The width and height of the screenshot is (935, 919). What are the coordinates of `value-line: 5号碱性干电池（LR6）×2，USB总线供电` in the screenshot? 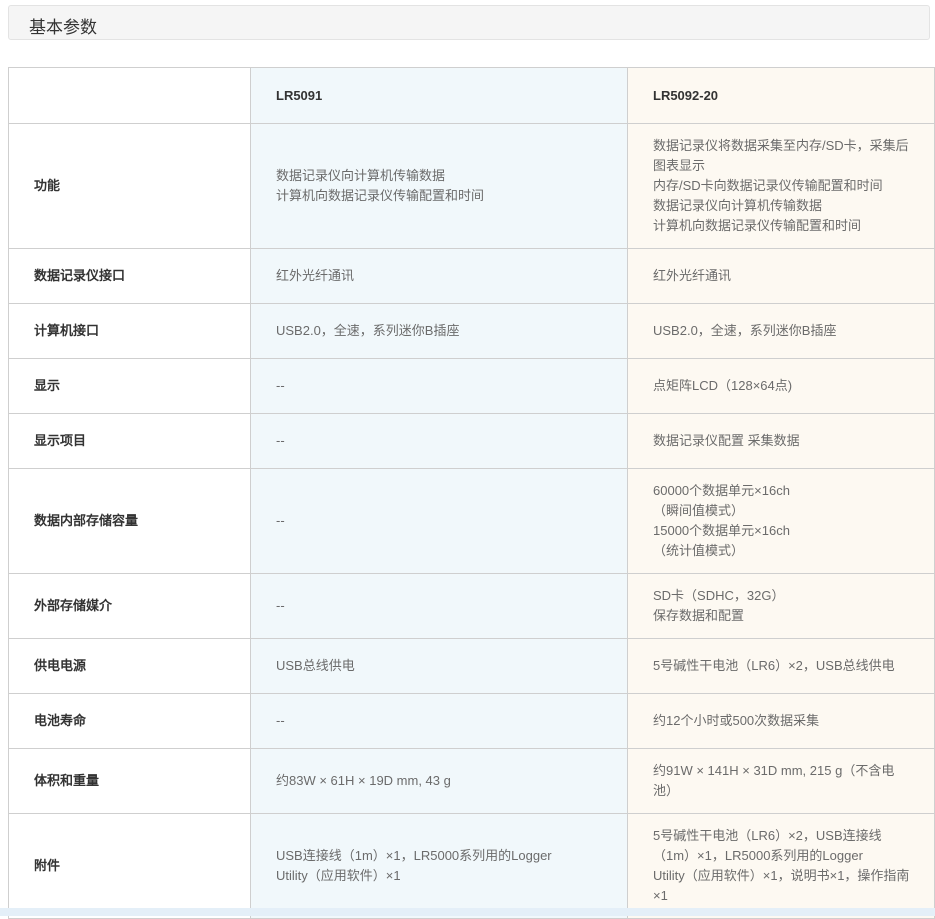 It's located at (774, 665).